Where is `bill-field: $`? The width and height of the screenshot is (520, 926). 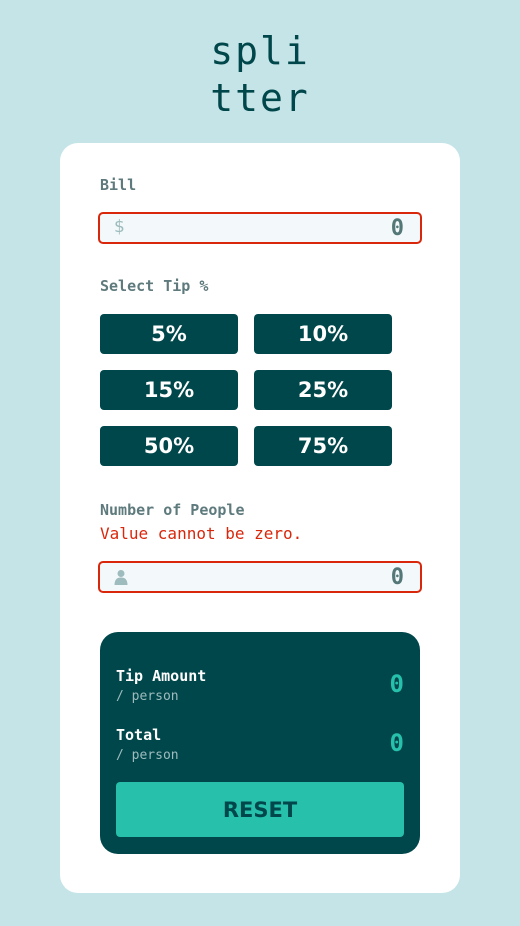
bill-field: $ is located at coordinates (260, 228).